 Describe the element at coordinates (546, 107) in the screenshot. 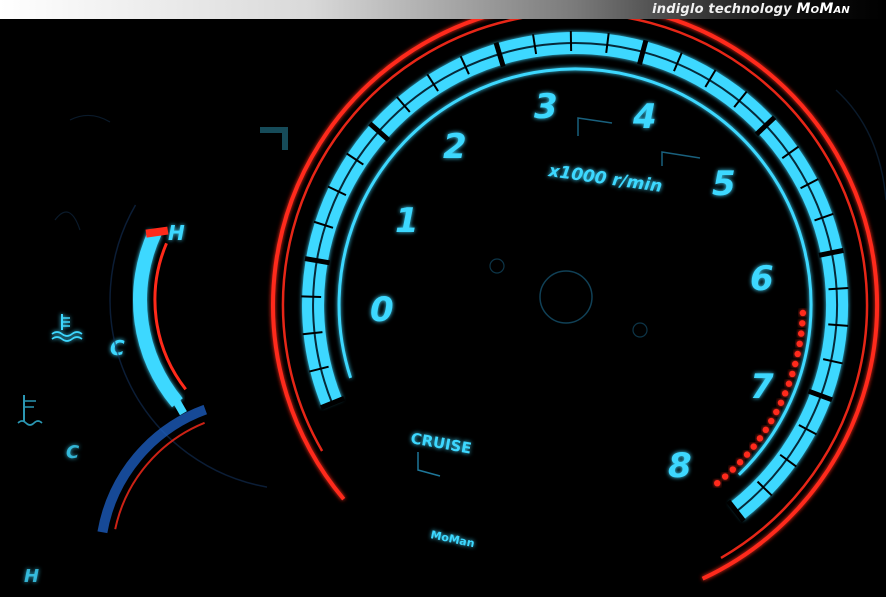

I see `tach-number-3: 3` at that location.